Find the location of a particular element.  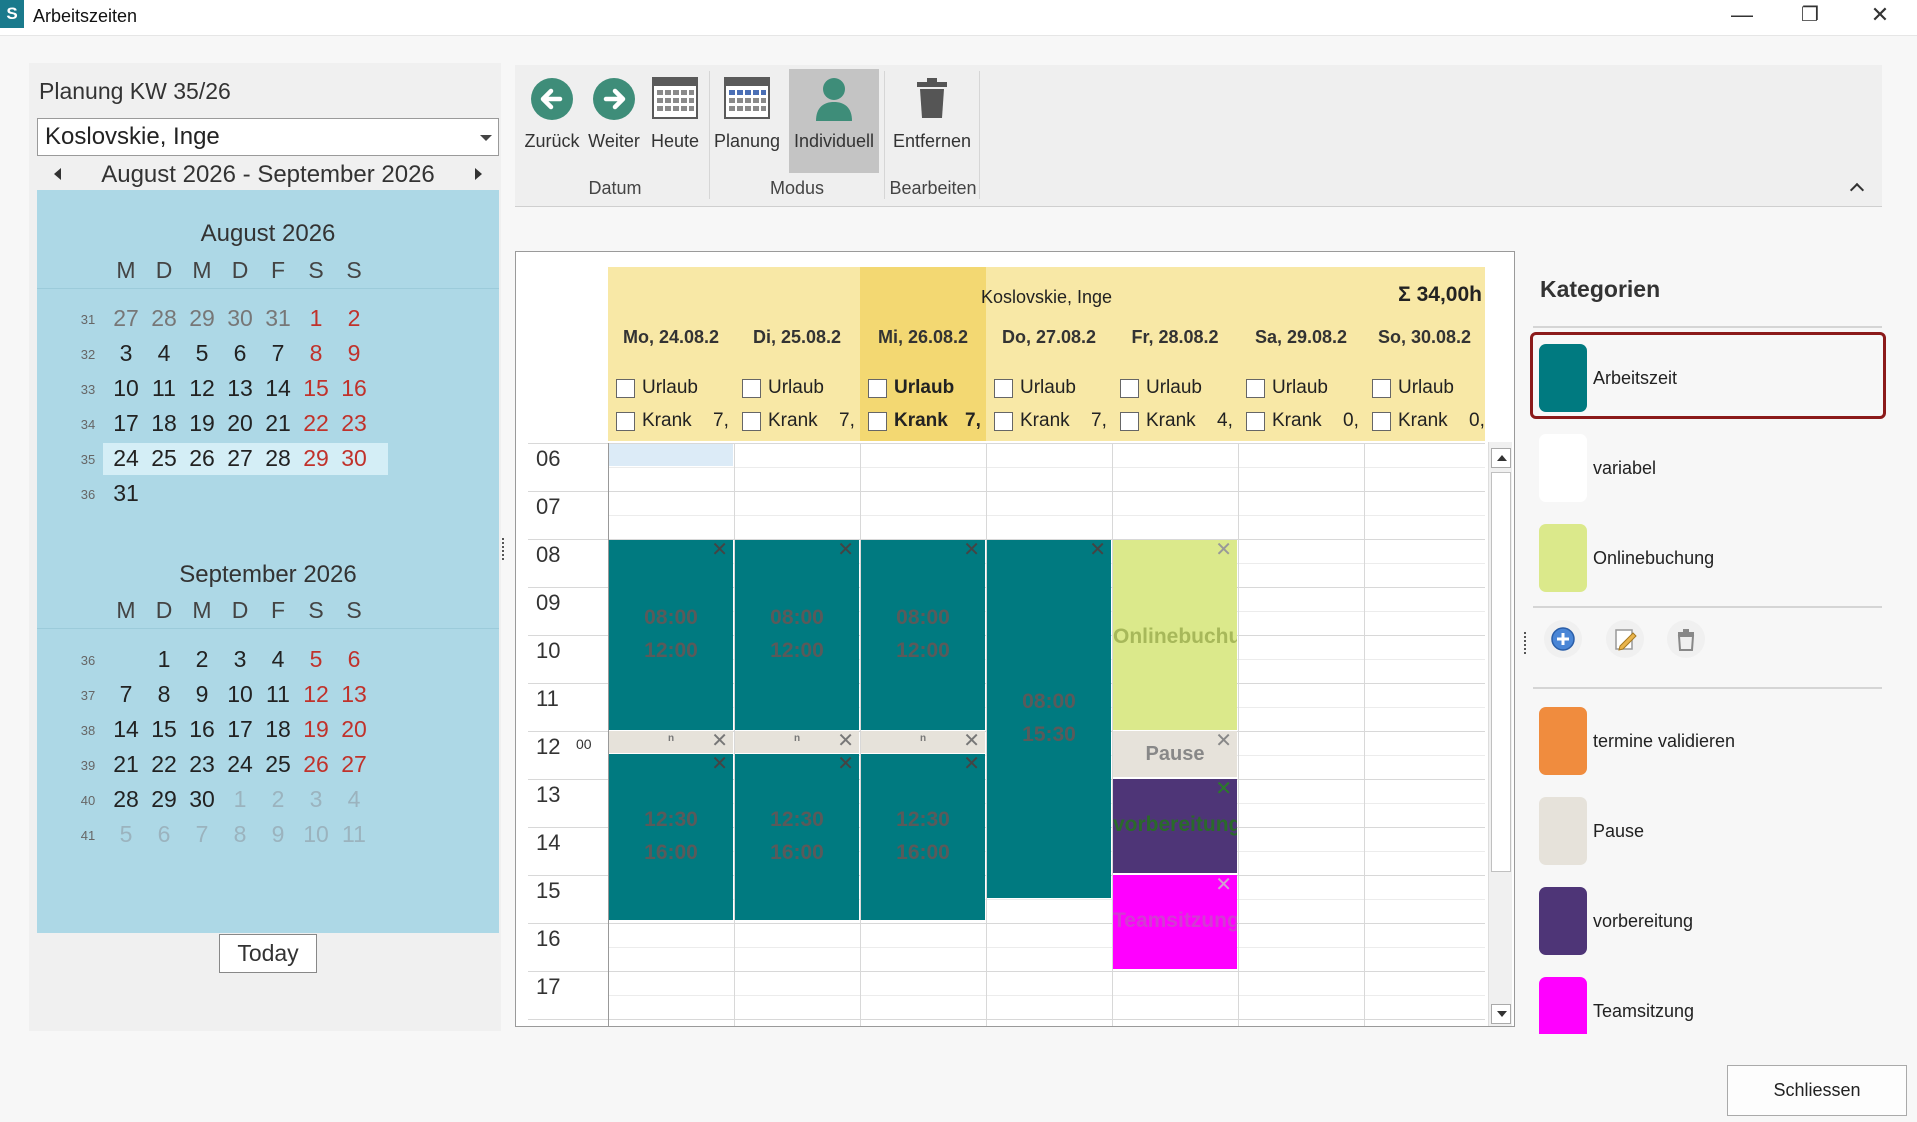

category-item-teamsitzung: Teamsitzung is located at coordinates (1708, 999).